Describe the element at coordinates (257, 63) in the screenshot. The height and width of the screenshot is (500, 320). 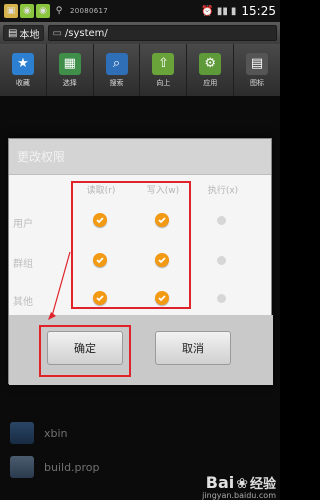
I see `view-icon: ▤` at that location.